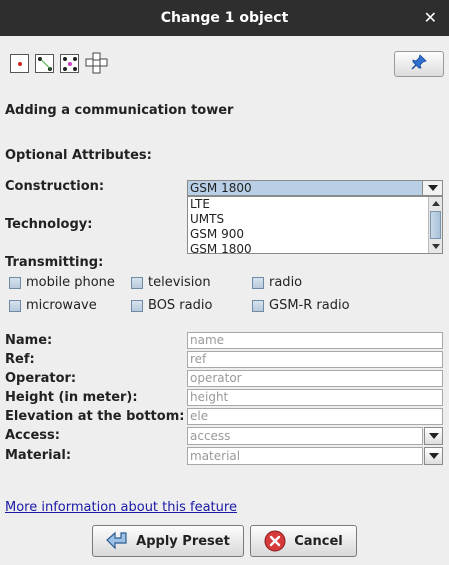 Image resolution: width=449 pixels, height=565 pixels. I want to click on cancel-button: Cancel, so click(303, 541).